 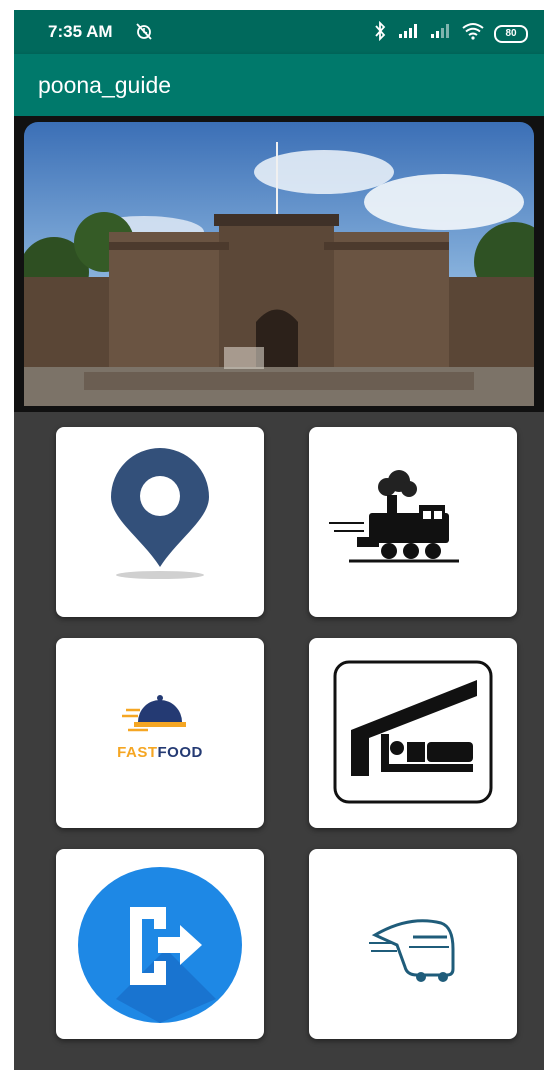 I want to click on tile-hotel, so click(x=413, y=733).